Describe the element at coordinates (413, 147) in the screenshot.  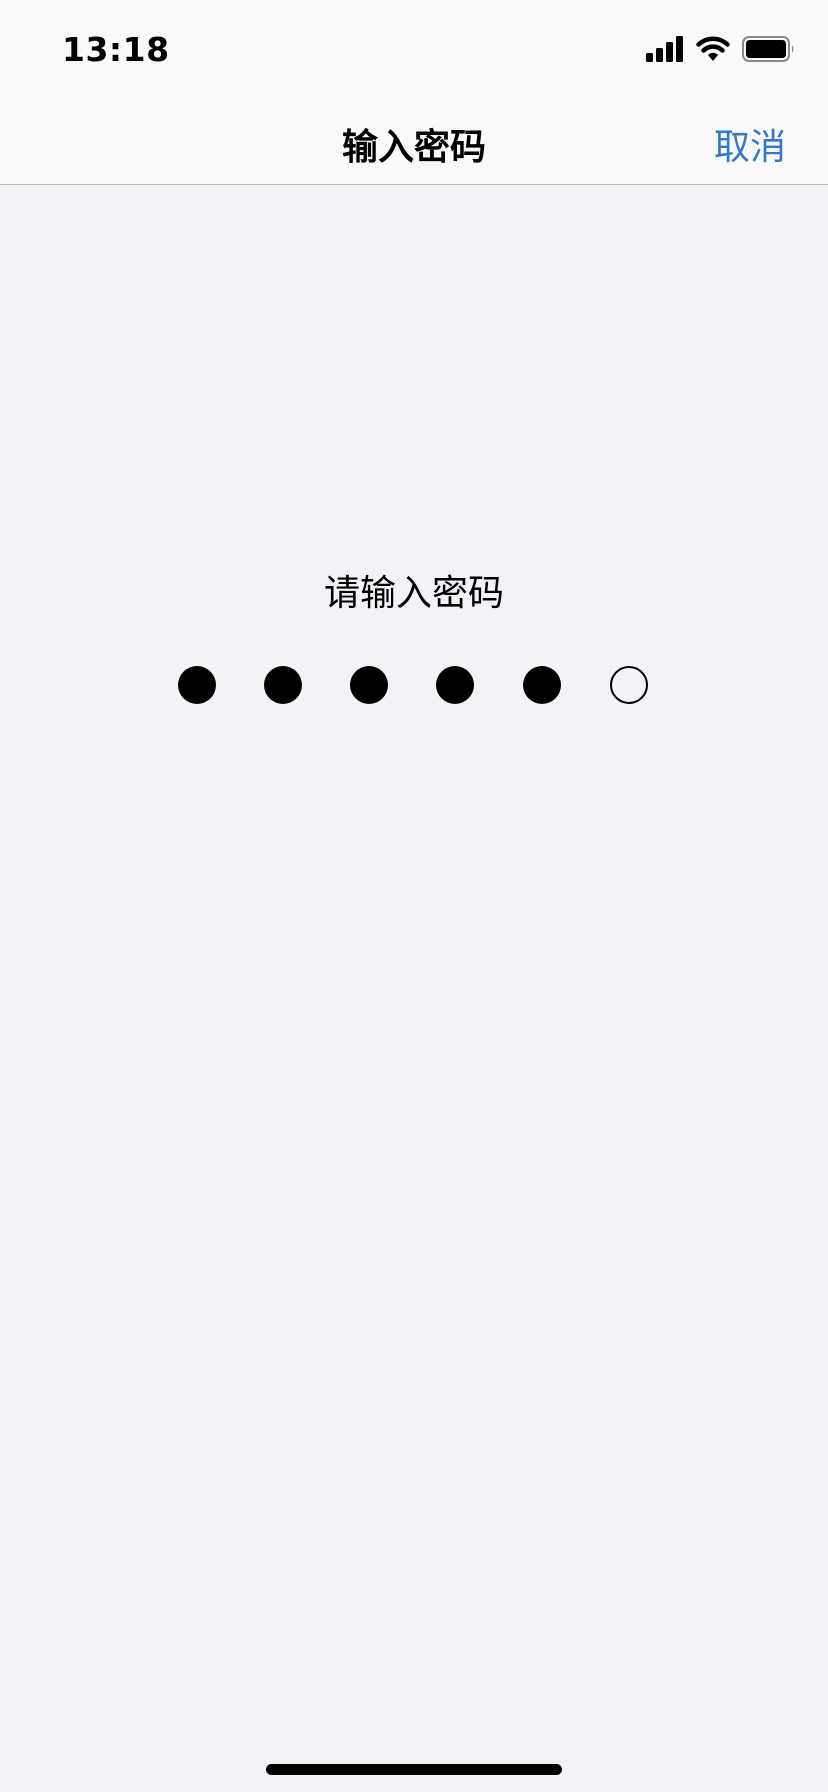
I see `page-title: 输入密码` at that location.